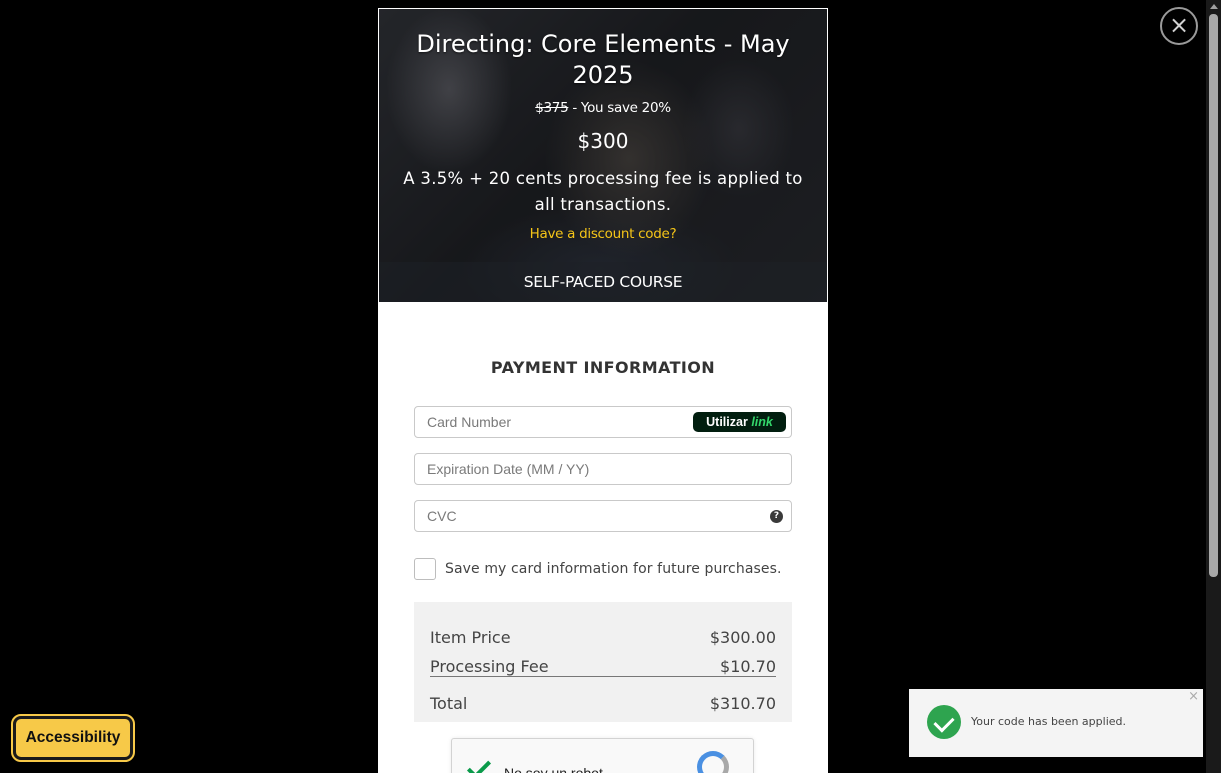  Describe the element at coordinates (776, 516) in the screenshot. I see `cvc-help-icon: ?` at that location.